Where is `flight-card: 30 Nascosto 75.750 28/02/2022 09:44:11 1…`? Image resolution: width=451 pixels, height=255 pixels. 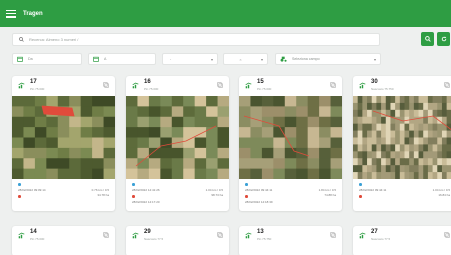
flight-card: 30 Nascosto 75.750 28/02/2022 09:44:11 1… is located at coordinates (402, 143).